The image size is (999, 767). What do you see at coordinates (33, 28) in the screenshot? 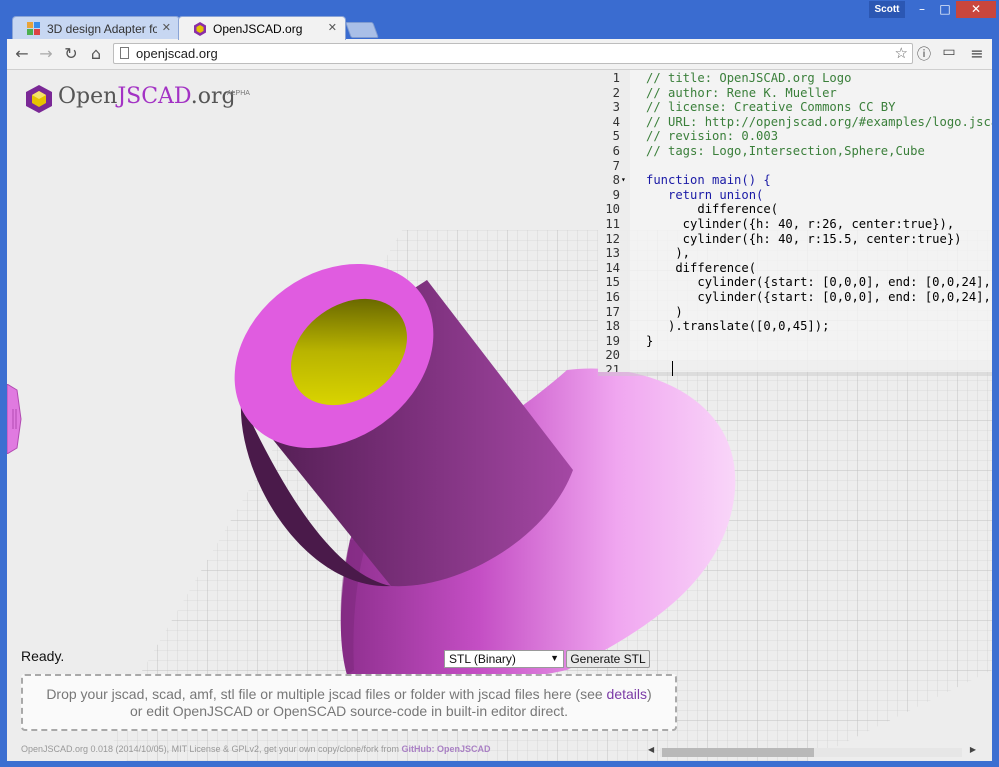
I see `thingiverse-icon` at bounding box center [33, 28].